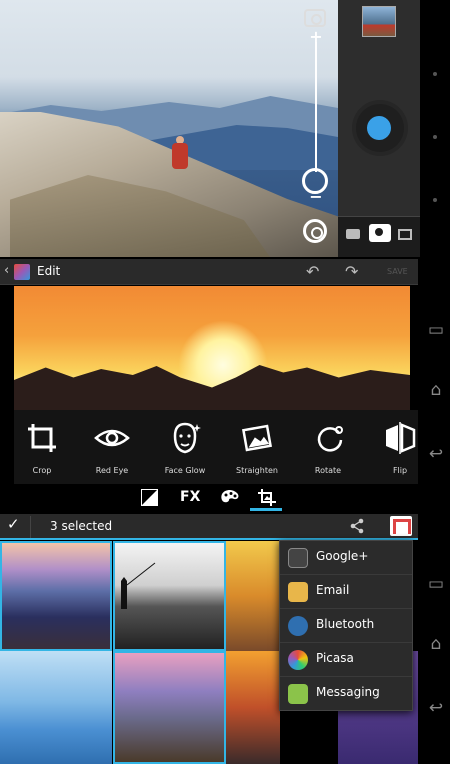 Image resolution: width=450 pixels, height=764 pixels. What do you see at coordinates (380, 233) in the screenshot?
I see `photo-mode-icon` at bounding box center [380, 233].